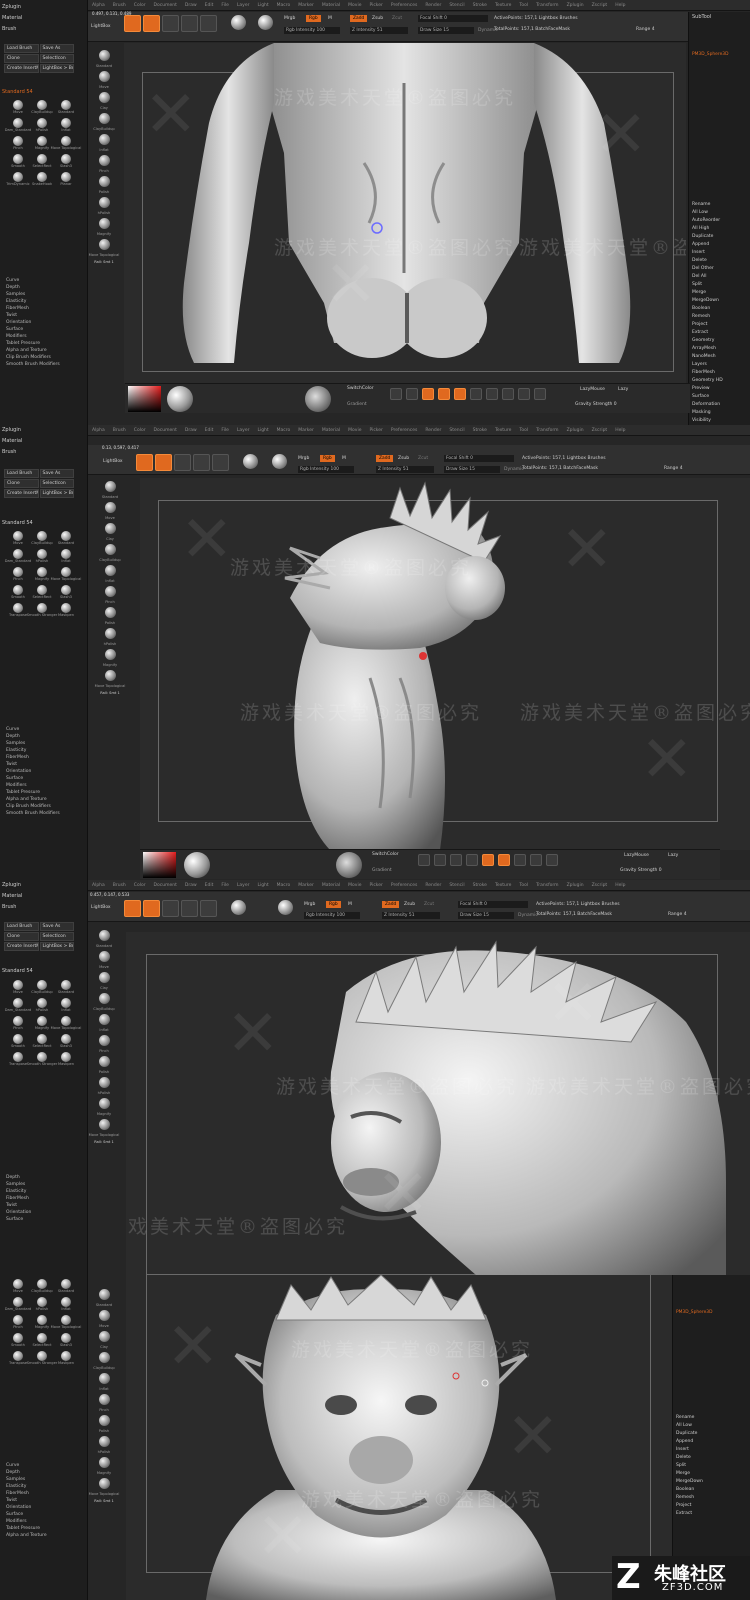  I want to click on remesh-button: Remesh, so click(707, 316).